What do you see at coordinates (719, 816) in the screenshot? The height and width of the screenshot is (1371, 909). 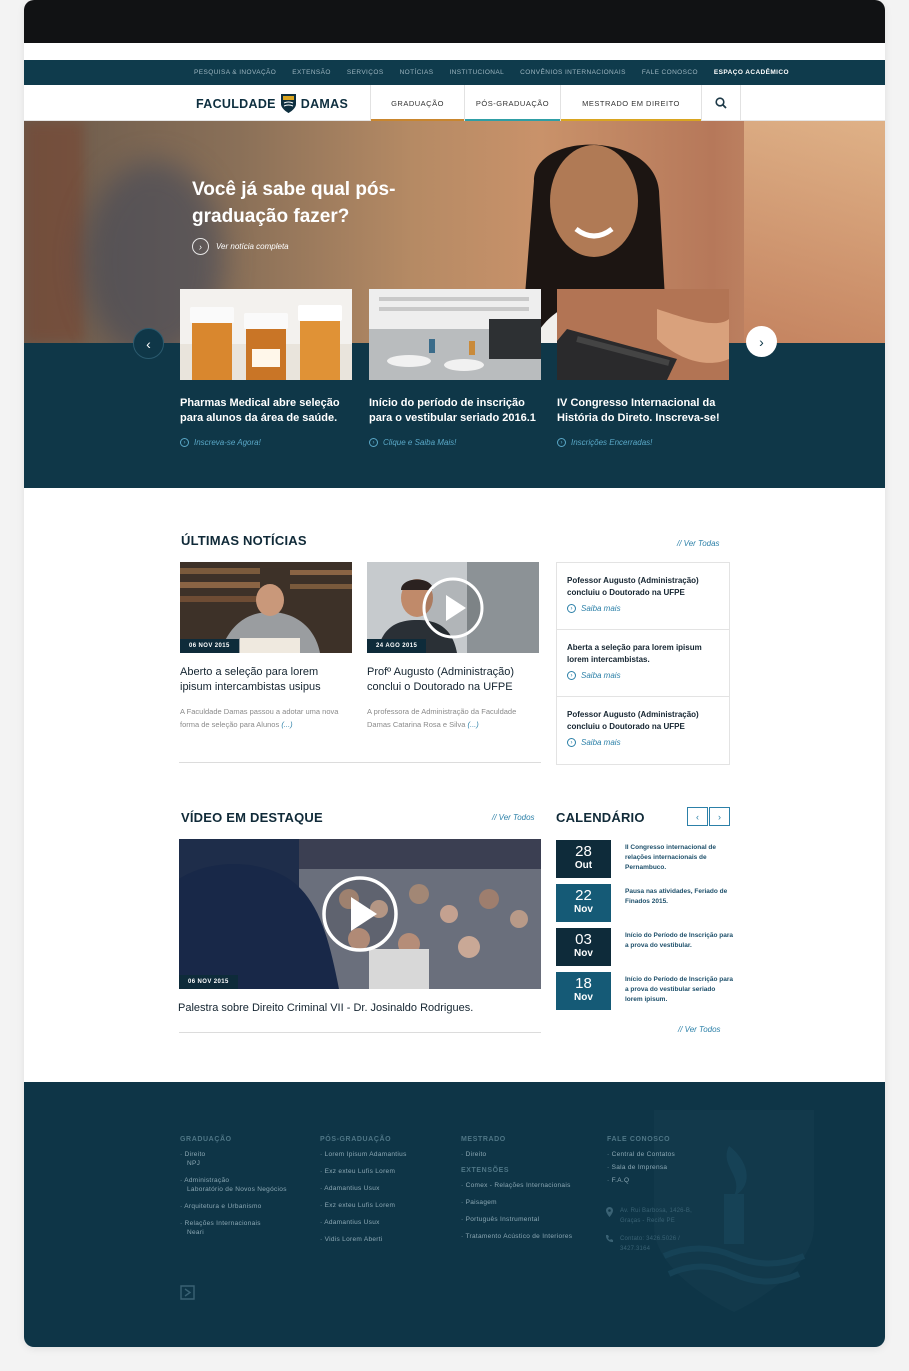 I see `calendar-next-button: ›` at bounding box center [719, 816].